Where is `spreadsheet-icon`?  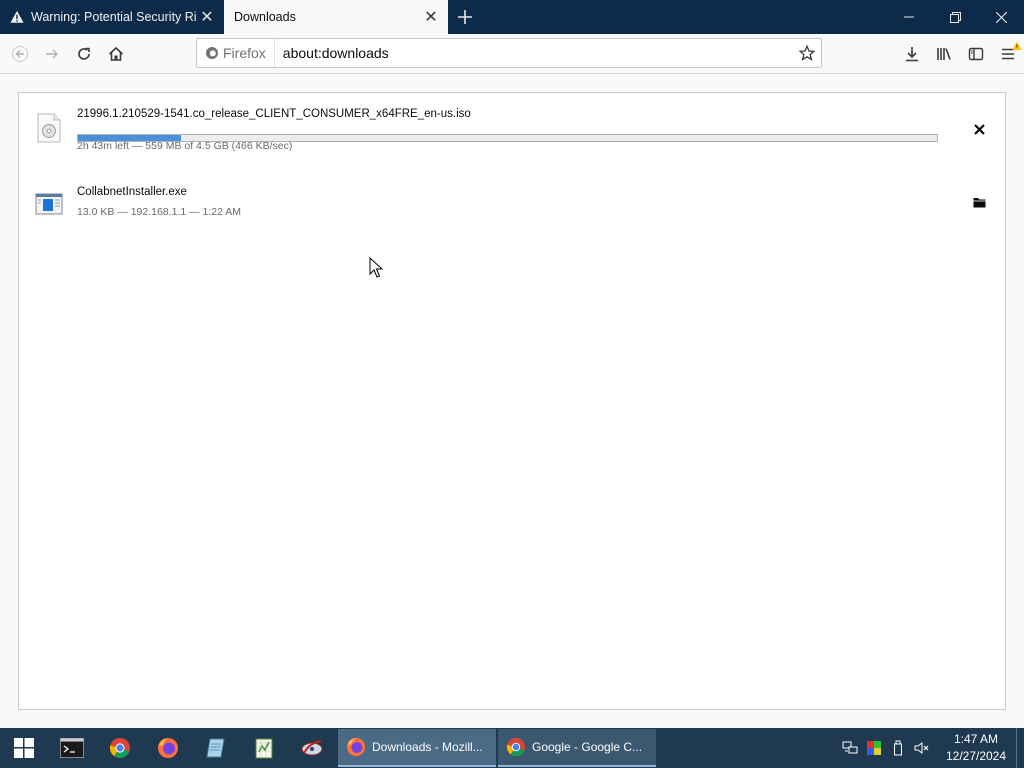 spreadsheet-icon is located at coordinates (264, 748).